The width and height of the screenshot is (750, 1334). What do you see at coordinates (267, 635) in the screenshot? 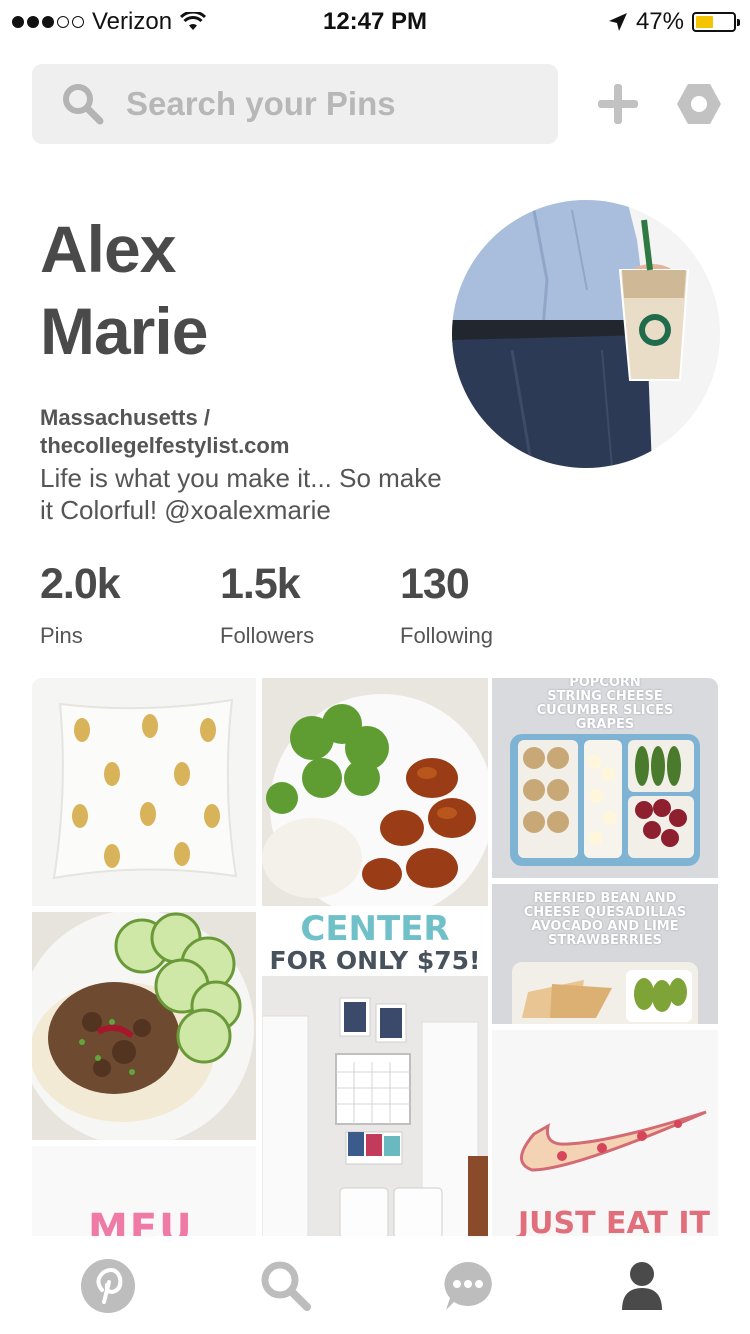
I see `stat-followers-label: Followers` at bounding box center [267, 635].